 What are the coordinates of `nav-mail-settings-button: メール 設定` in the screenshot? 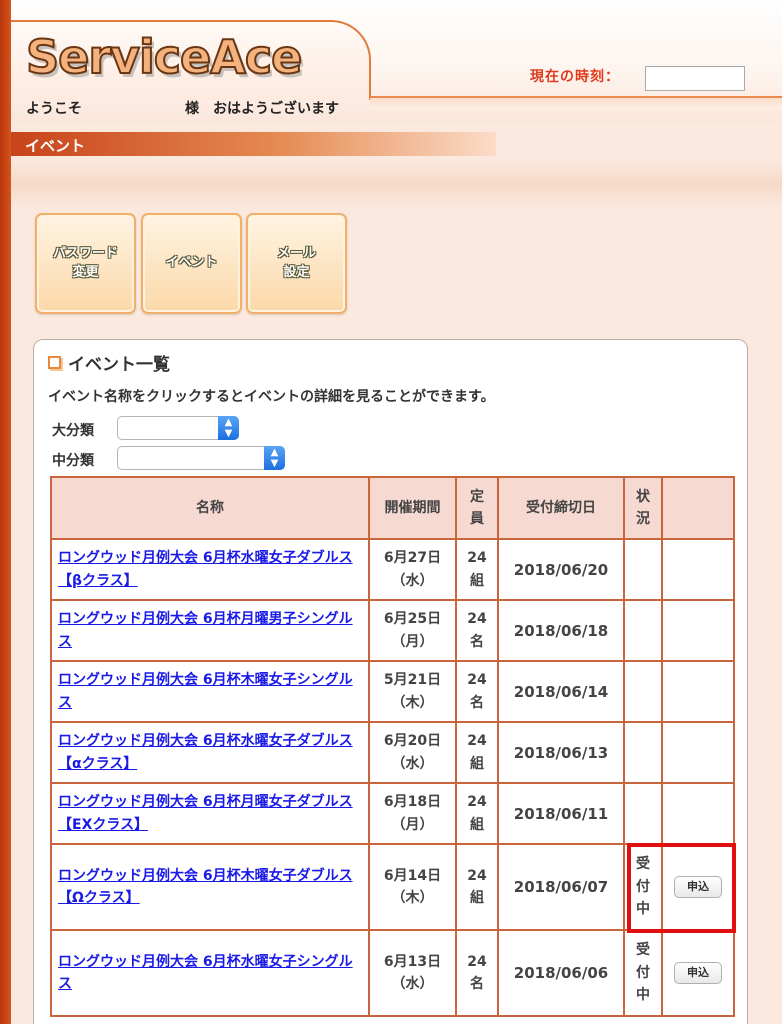 It's located at (296, 263).